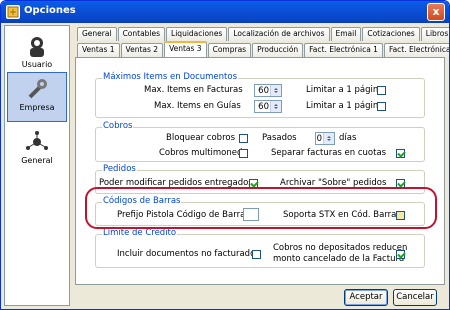 This screenshot has height=310, width=450. Describe the element at coordinates (37, 47) in the screenshot. I see `user-icon` at that location.